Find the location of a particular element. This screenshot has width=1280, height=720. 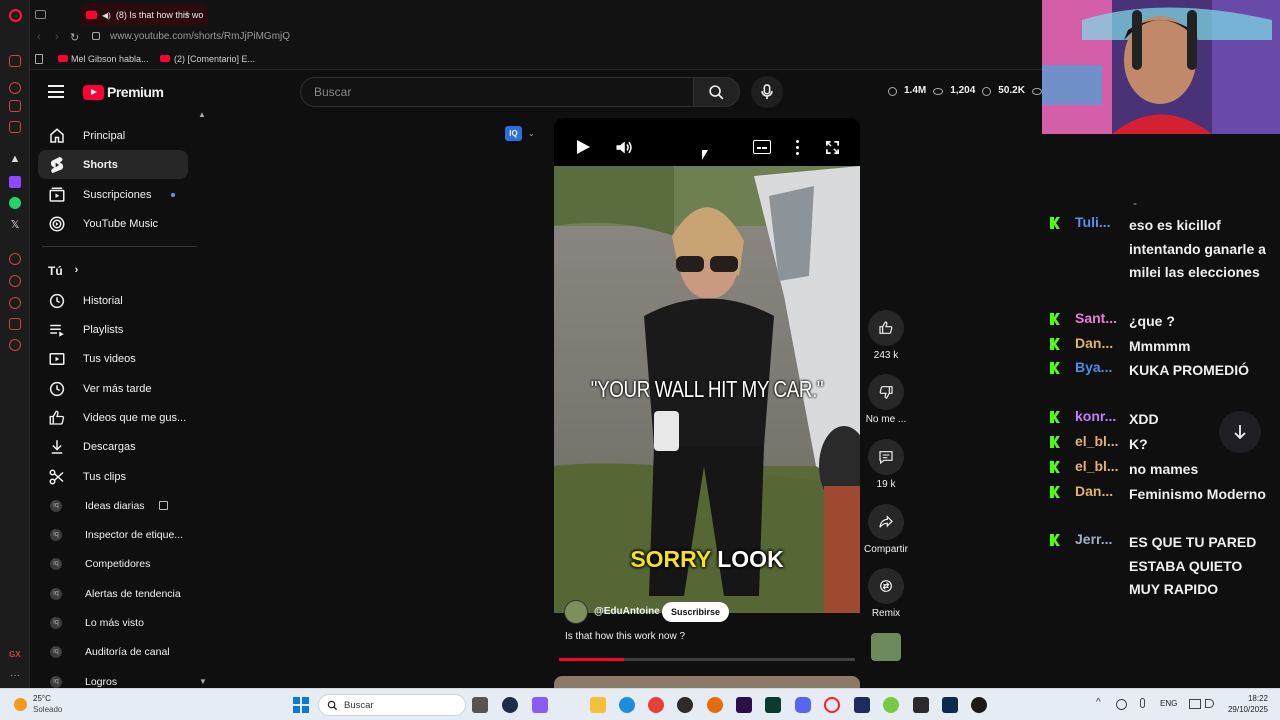

reload-icon: ↻ is located at coordinates (74, 37).